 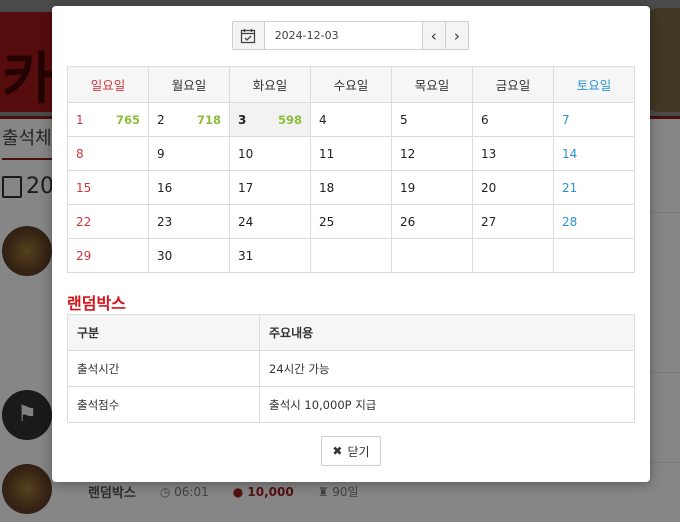 What do you see at coordinates (249, 35) in the screenshot?
I see `calendar-check-icon` at bounding box center [249, 35].